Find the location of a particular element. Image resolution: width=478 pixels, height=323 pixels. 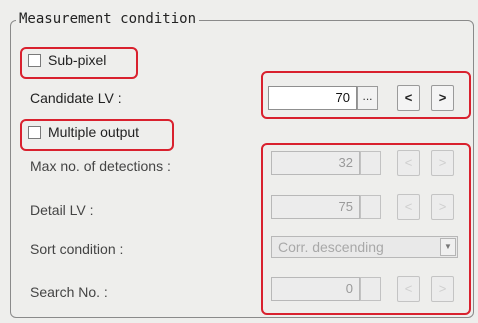

max-detections-increment-button: > is located at coordinates (442, 163).